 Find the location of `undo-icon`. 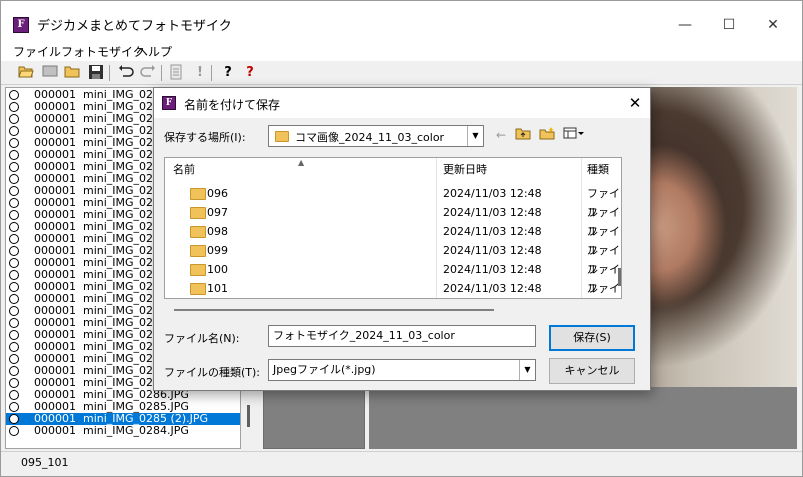

undo-icon is located at coordinates (126, 73).